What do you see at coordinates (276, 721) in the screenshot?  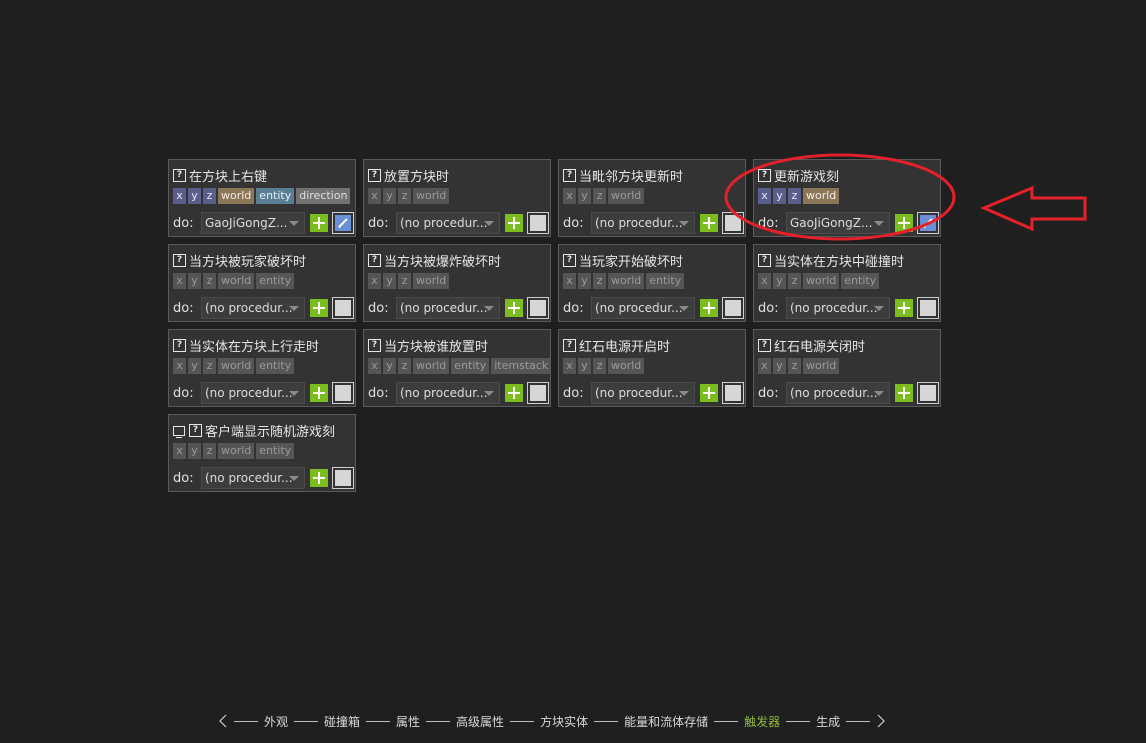 I see `nav-item: 外观` at bounding box center [276, 721].